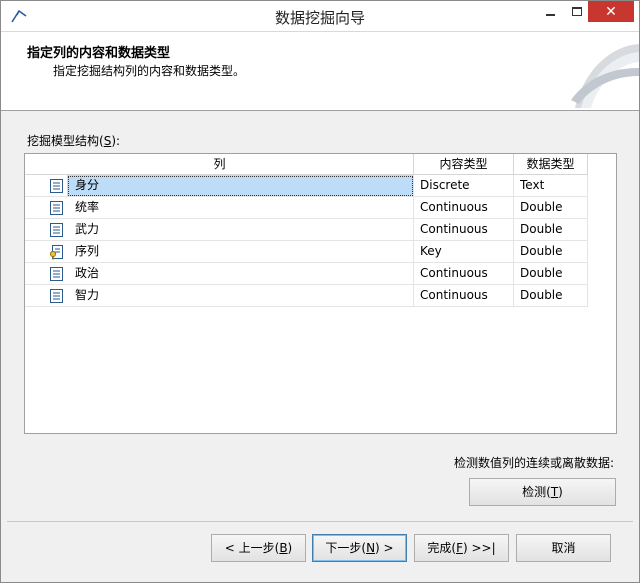 The image size is (640, 583). What do you see at coordinates (240, 230) in the screenshot?
I see `row-column-name: 武力` at bounding box center [240, 230].